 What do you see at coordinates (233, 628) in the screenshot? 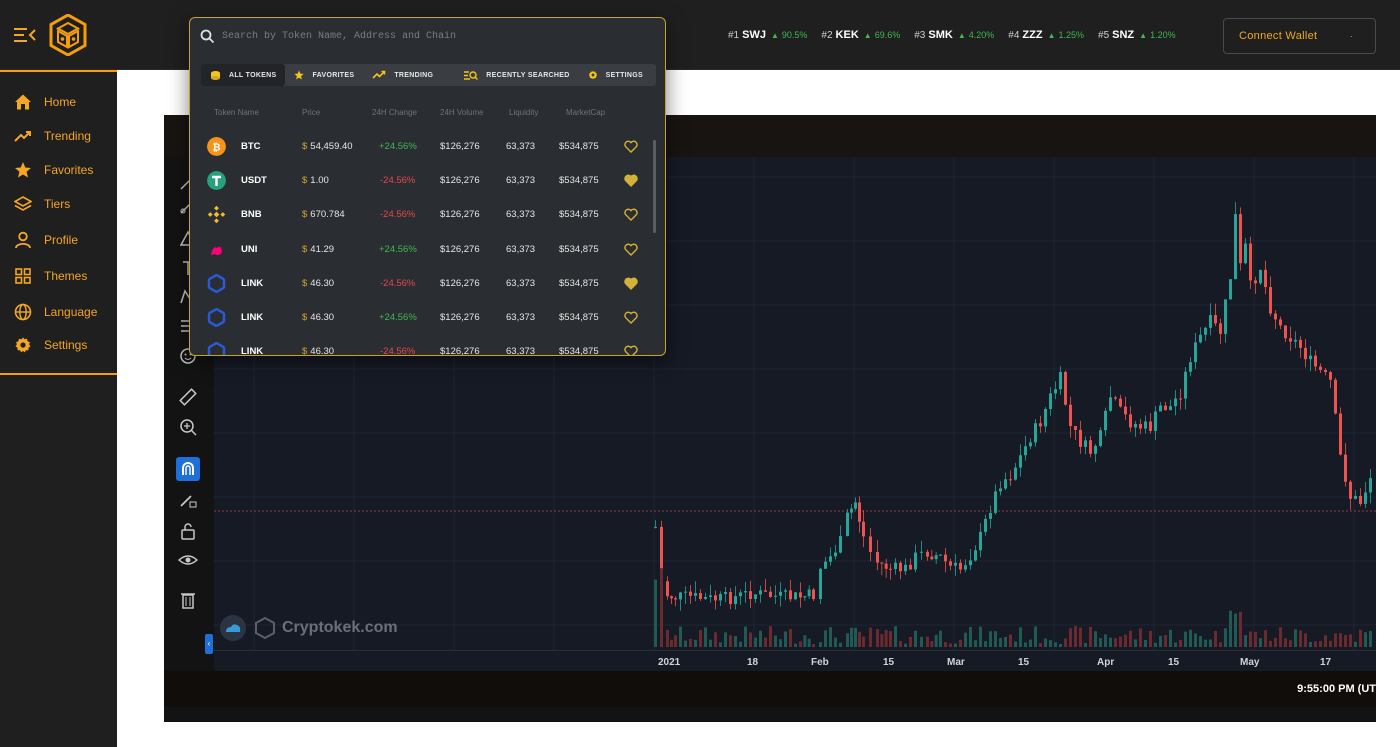
I see `cloud-logo-icon` at bounding box center [233, 628].